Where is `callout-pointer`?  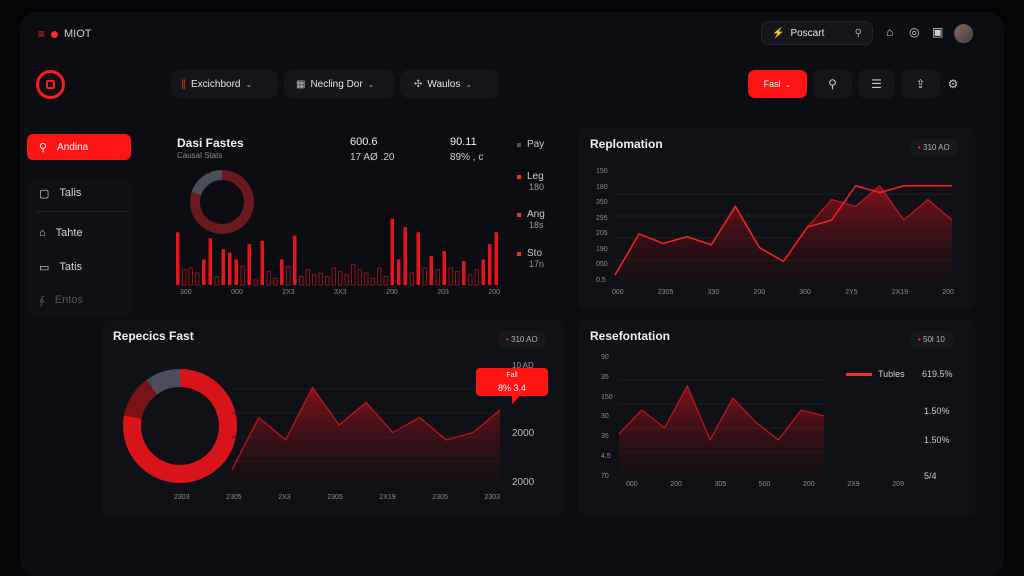 callout-pointer is located at coordinates (516, 400).